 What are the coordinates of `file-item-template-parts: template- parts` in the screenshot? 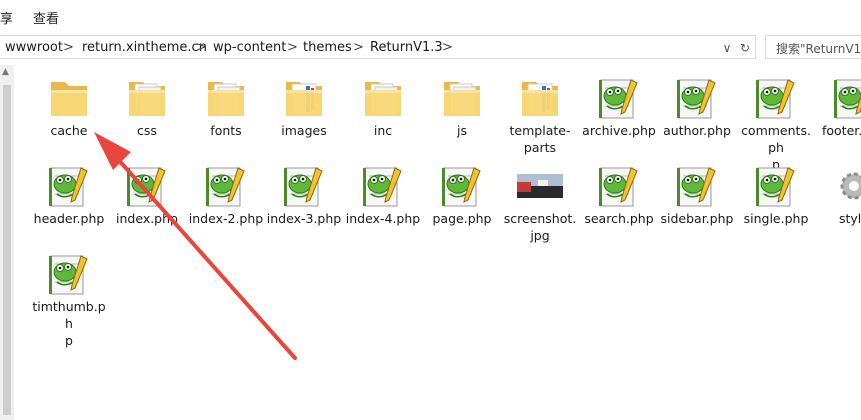 It's located at (540, 115).